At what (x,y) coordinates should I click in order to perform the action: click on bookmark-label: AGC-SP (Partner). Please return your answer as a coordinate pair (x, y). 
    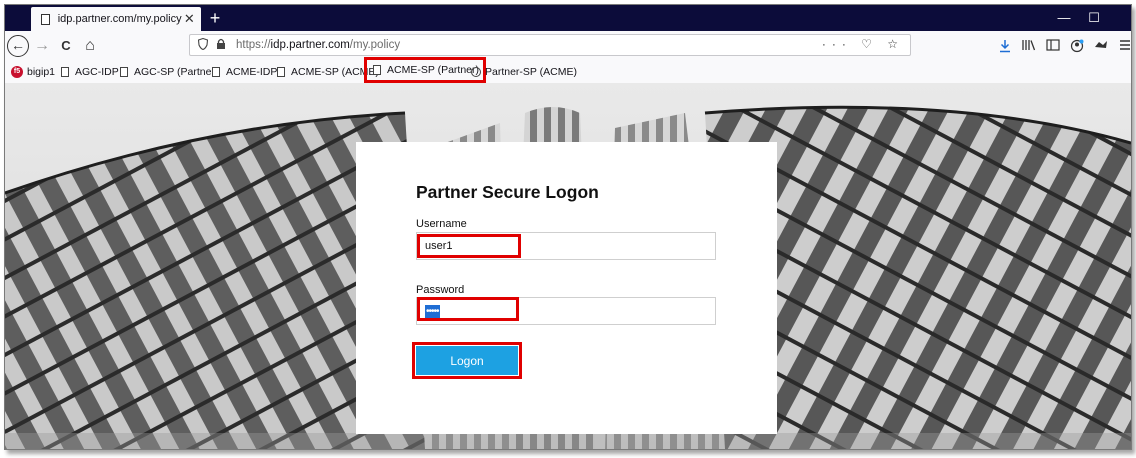
    Looking at the image, I should click on (176, 72).